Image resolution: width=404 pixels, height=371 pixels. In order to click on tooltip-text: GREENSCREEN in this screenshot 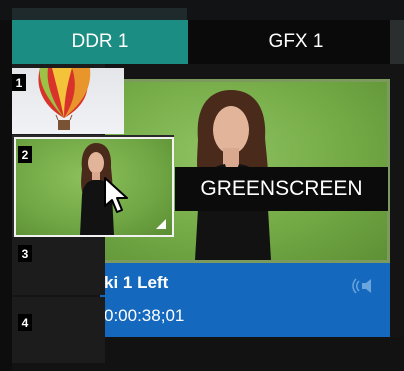, I will do `click(281, 188)`.